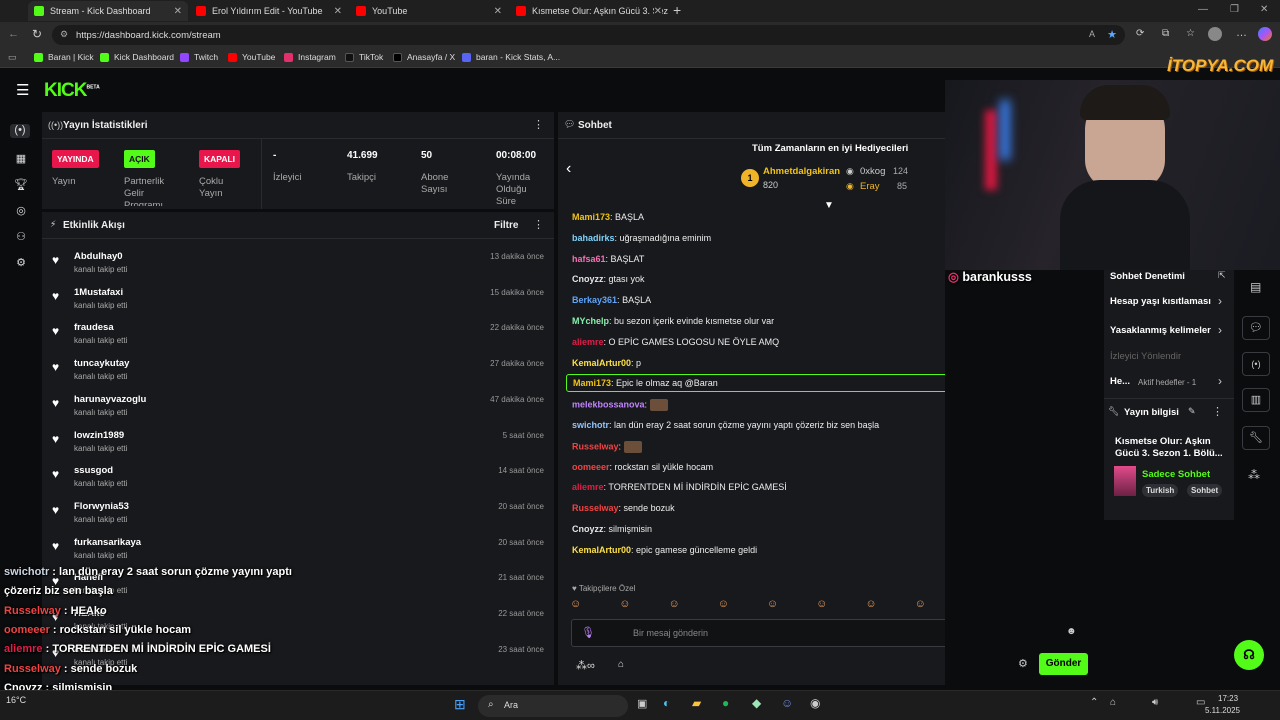 This screenshot has width=1280, height=720. What do you see at coordinates (12, 57) in the screenshot?
I see `tab-actions-icon: ▭` at bounding box center [12, 57].